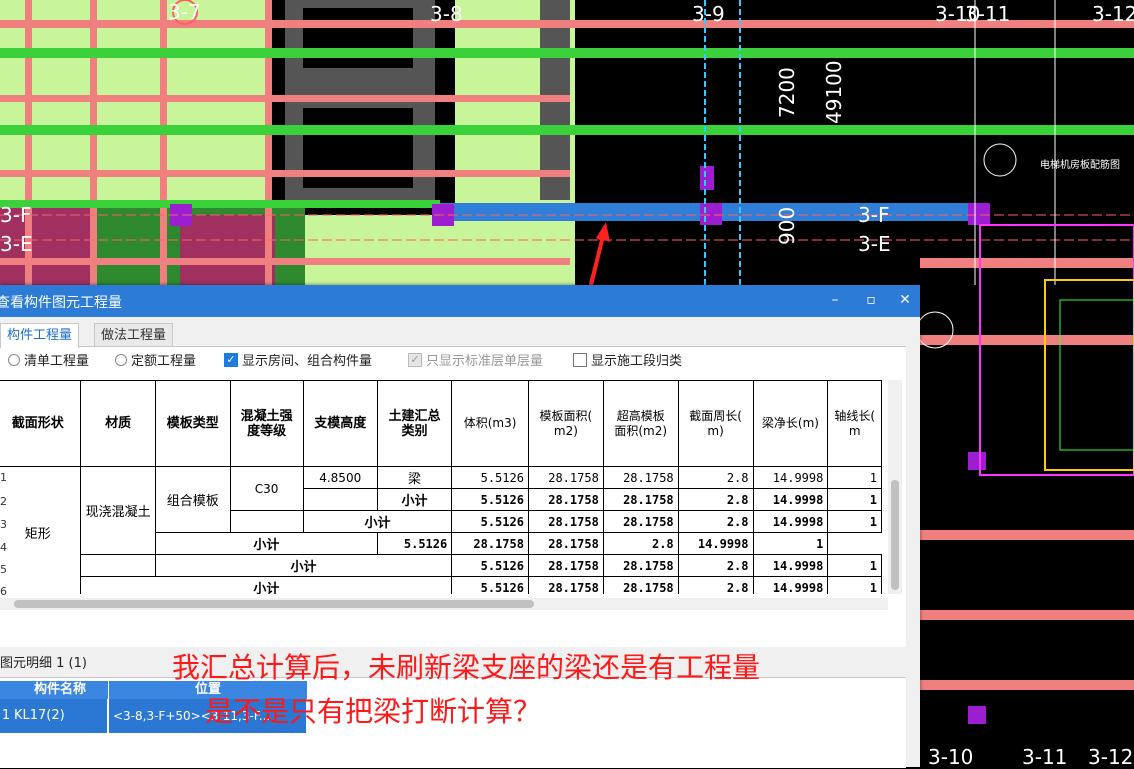  Describe the element at coordinates (340, 423) in the screenshot. I see `col-header-height: 支模高度` at that location.